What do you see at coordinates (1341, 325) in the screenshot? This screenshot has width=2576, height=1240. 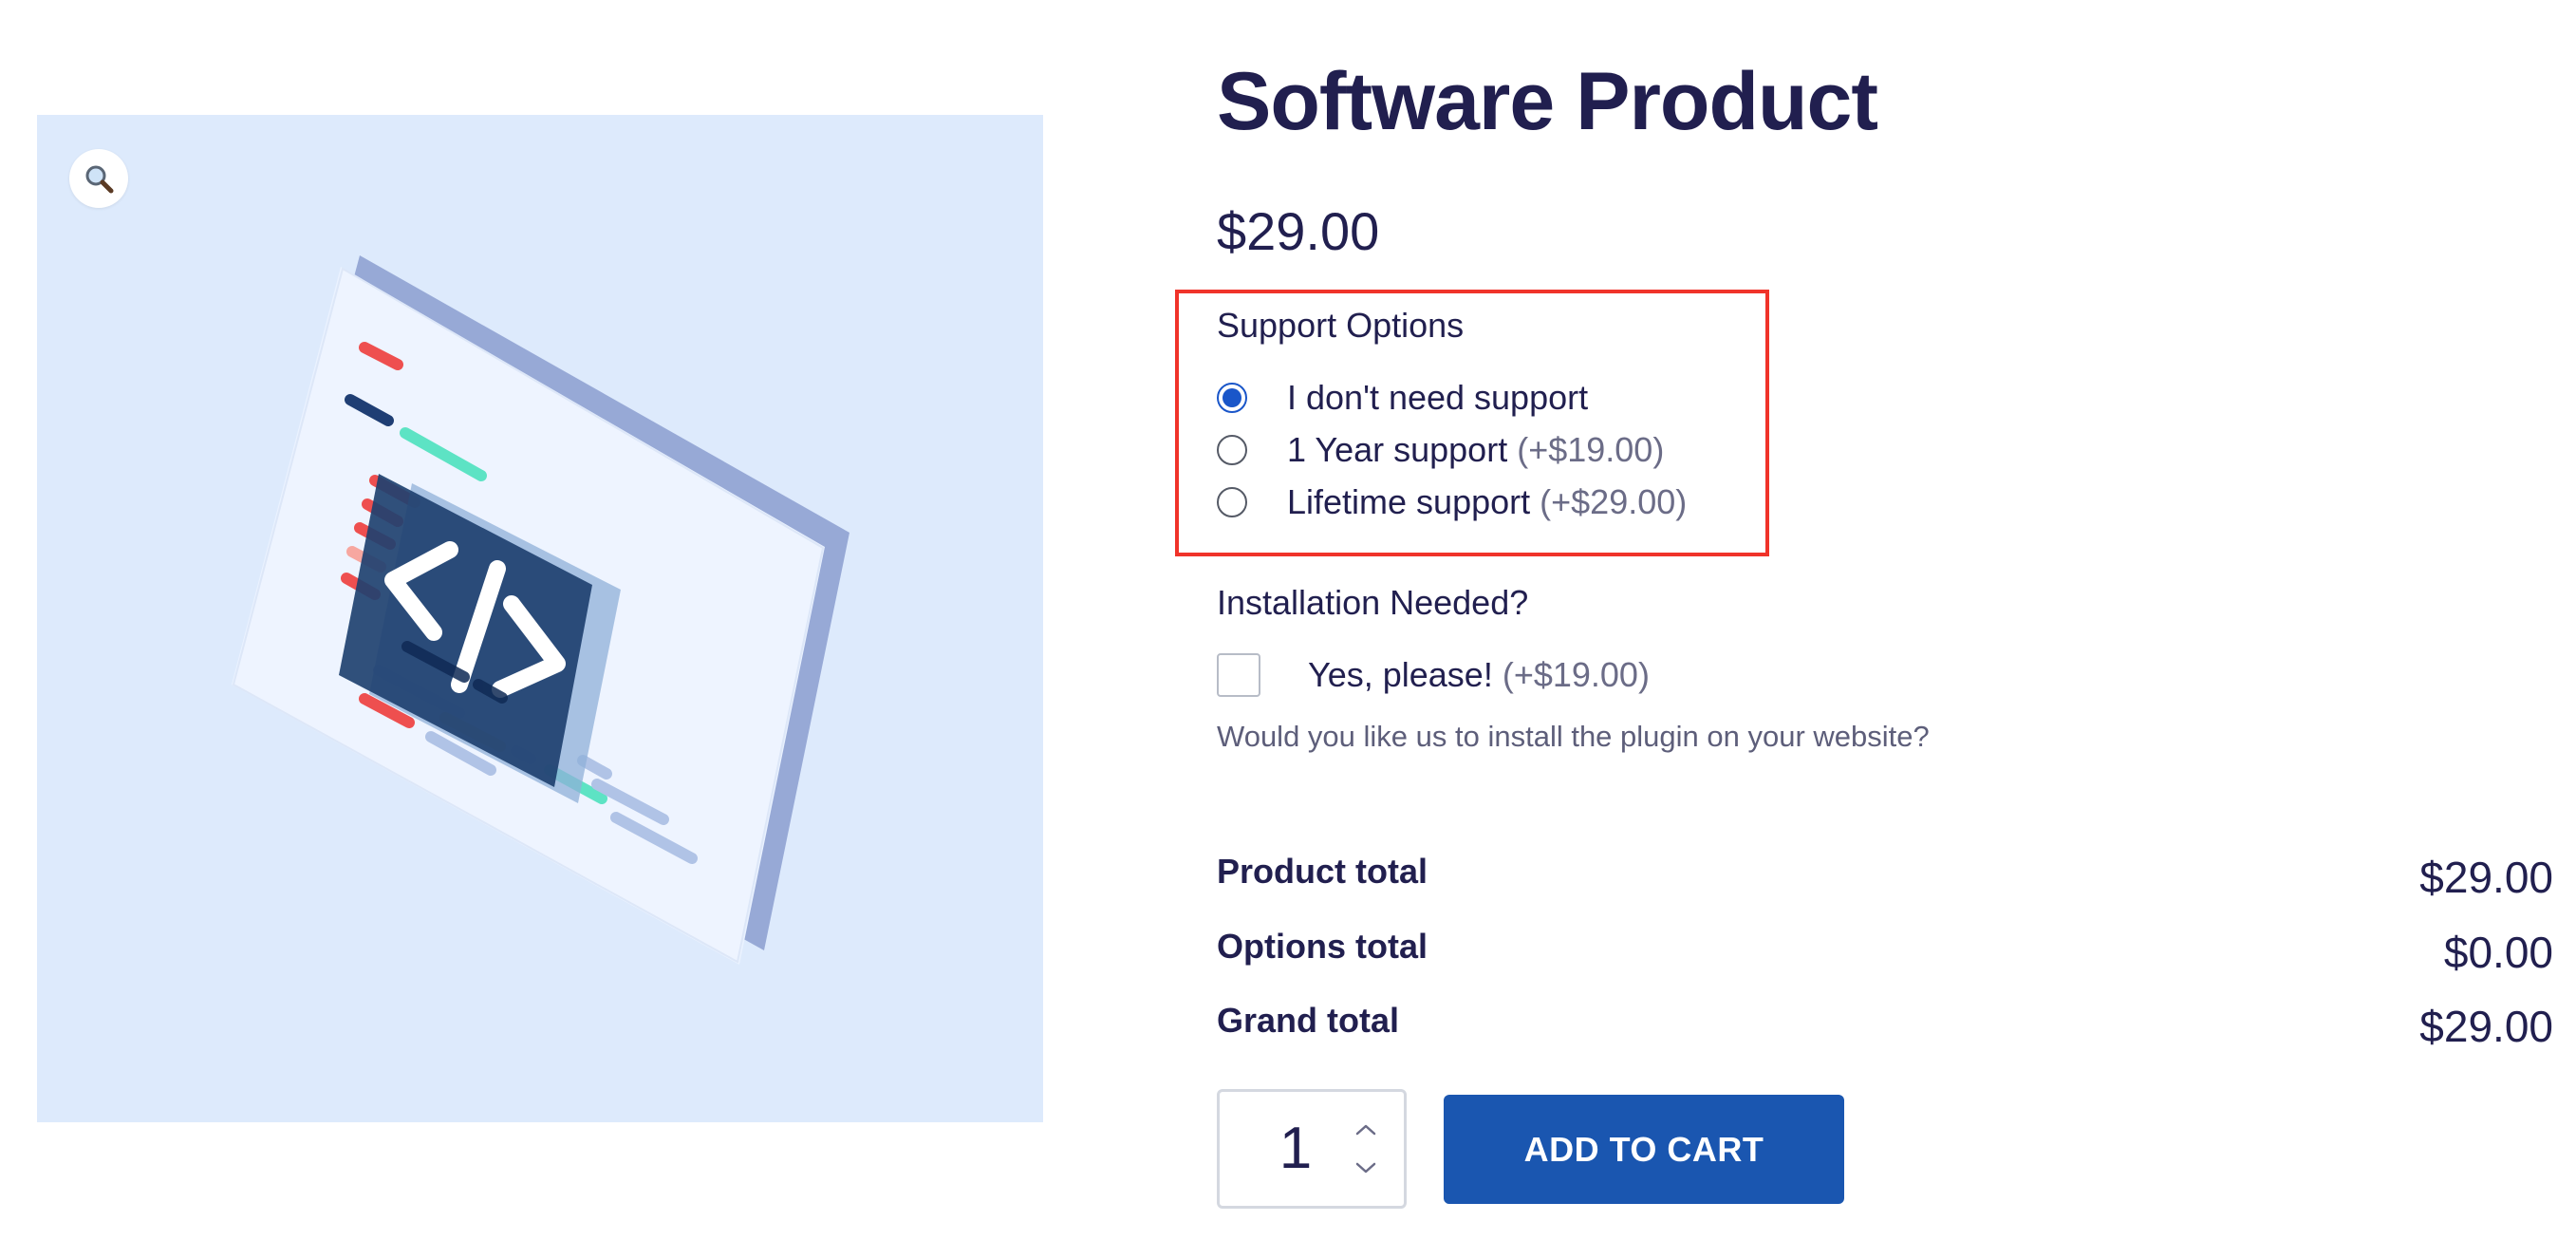 I see `support-options-label: Support Options` at bounding box center [1341, 325].